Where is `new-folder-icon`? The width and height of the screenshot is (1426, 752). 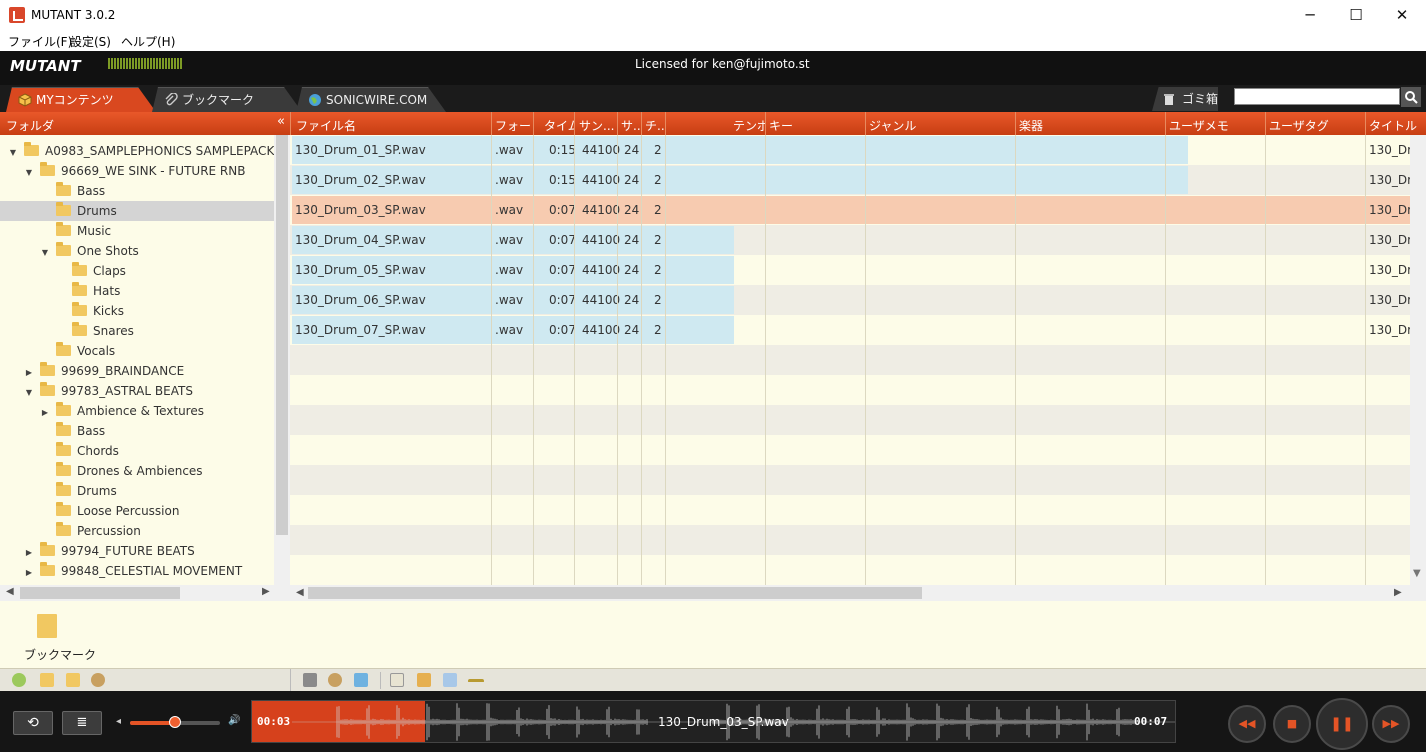 new-folder-icon is located at coordinates (47, 680).